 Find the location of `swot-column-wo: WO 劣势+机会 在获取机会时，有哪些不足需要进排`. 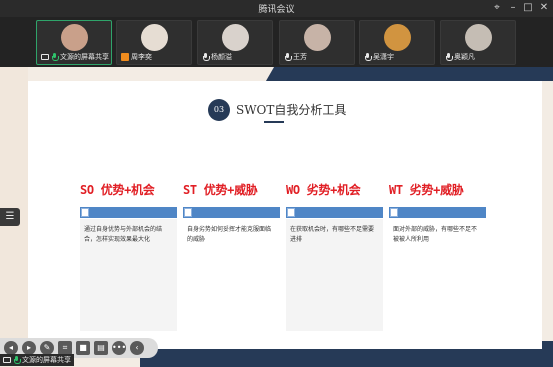

swot-column-wo: WO 劣势+机会 在获取机会时，有哪些不足需要进排 is located at coordinates (334, 256).